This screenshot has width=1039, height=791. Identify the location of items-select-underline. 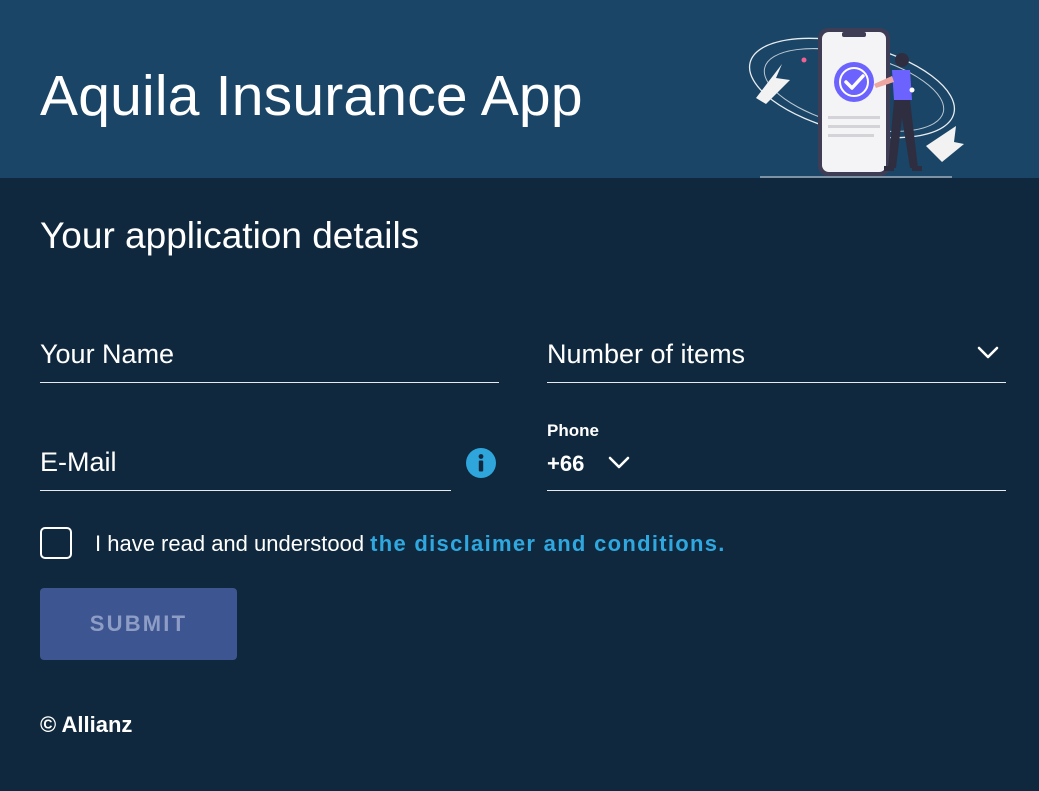
(776, 382).